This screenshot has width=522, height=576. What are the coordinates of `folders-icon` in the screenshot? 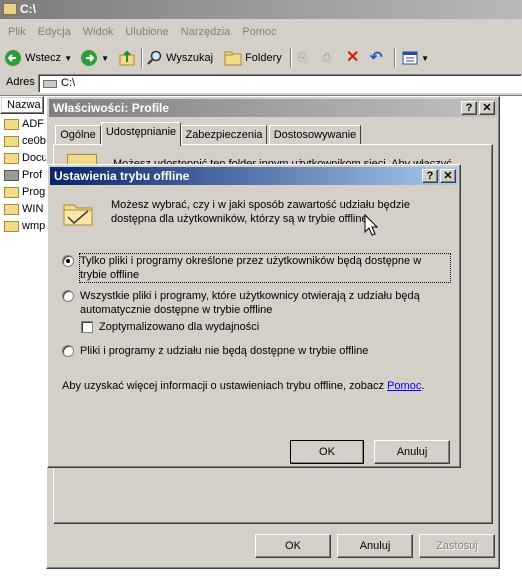 It's located at (233, 58).